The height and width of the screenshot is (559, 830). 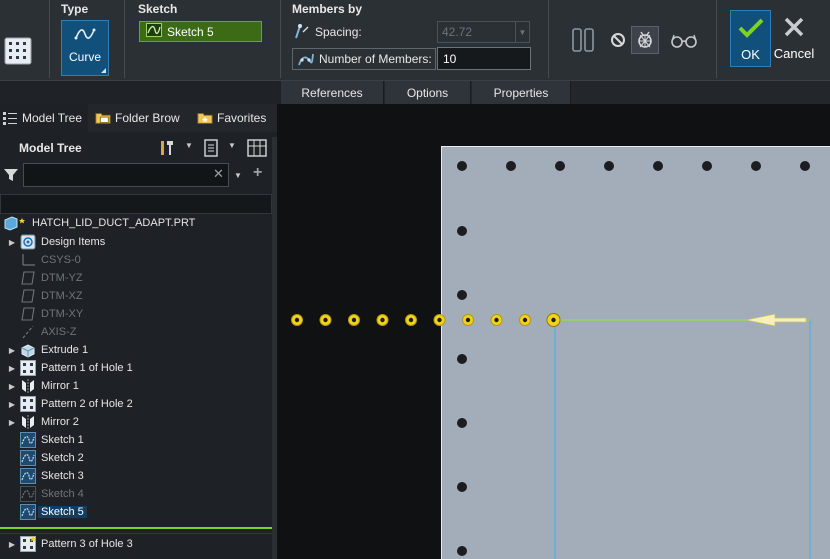 I want to click on pause-icon, so click(x=583, y=40).